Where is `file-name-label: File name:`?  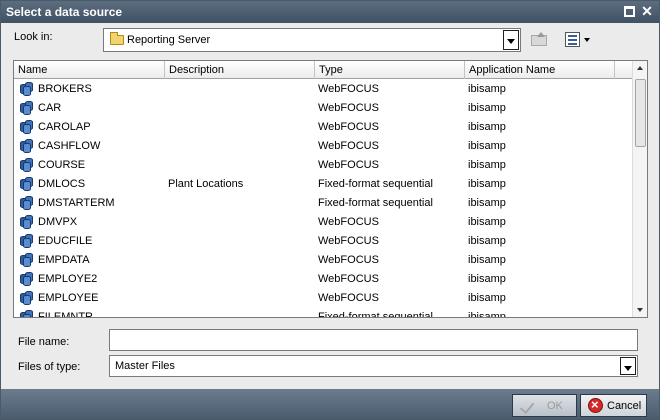 file-name-label: File name: is located at coordinates (44, 342).